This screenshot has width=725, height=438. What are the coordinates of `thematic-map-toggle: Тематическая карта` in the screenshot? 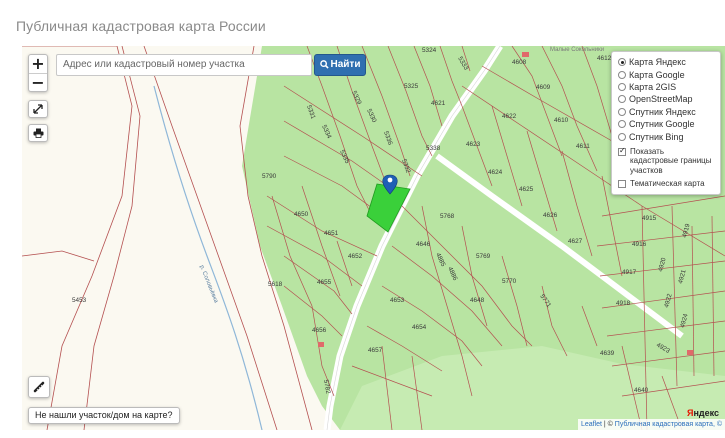 It's located at (666, 184).